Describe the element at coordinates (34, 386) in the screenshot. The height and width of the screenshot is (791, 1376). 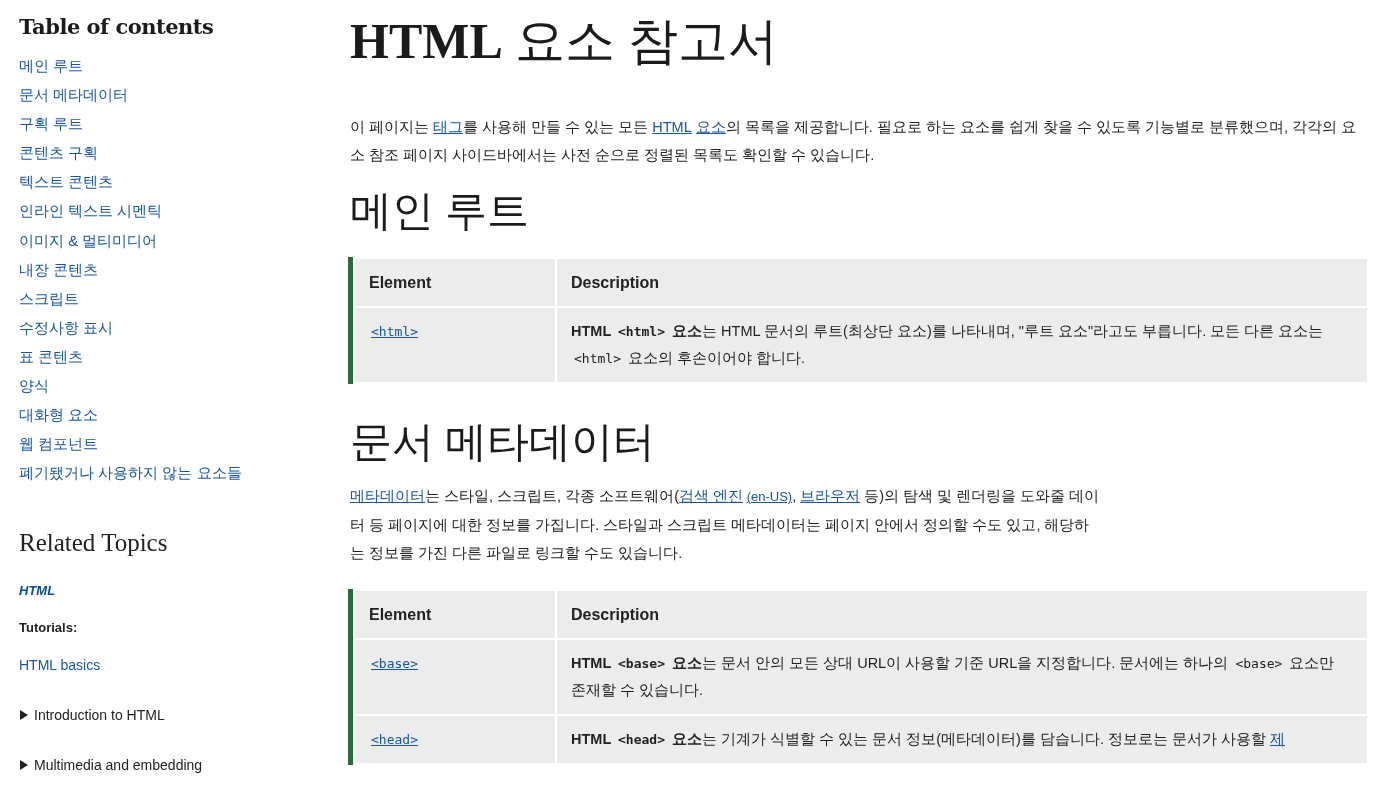
I see `toc-link: 양식` at that location.